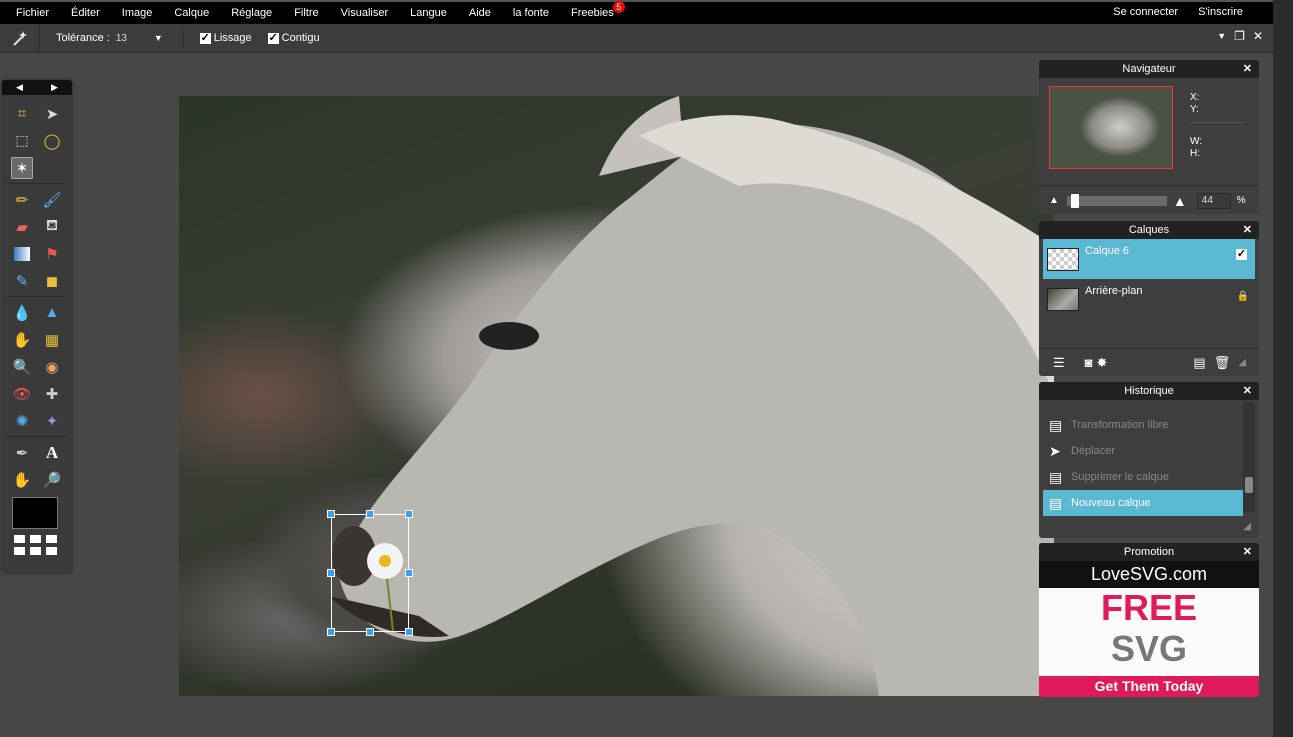  Describe the element at coordinates (1141, 451) in the screenshot. I see `history-item: ➤ Déplacer` at that location.